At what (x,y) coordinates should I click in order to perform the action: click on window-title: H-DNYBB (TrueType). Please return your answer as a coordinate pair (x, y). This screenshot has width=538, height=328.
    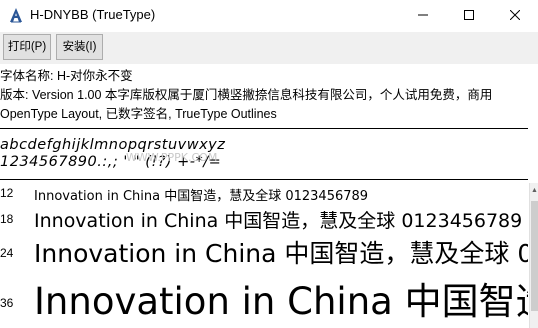
    Looking at the image, I should click on (93, 14).